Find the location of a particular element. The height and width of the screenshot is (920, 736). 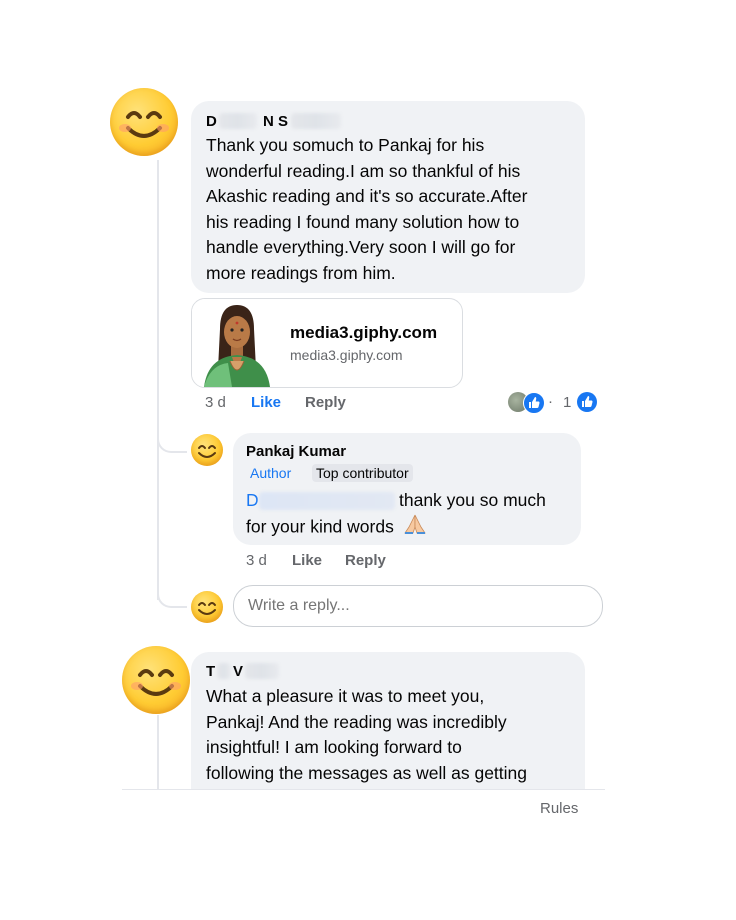

reply-time: 3 d is located at coordinates (256, 560).